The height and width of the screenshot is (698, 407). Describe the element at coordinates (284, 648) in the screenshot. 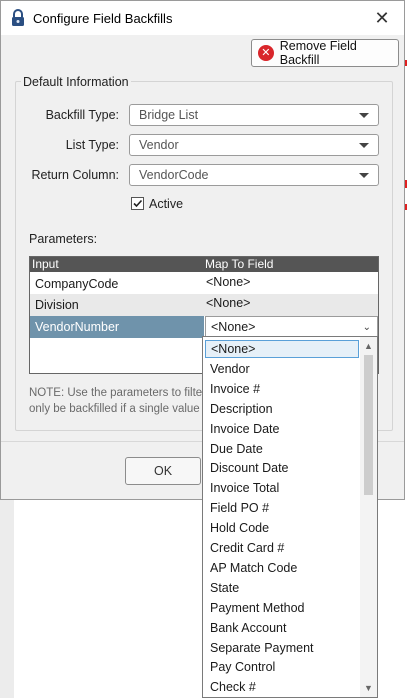

I see `dropdown-option: Separate Payment` at that location.